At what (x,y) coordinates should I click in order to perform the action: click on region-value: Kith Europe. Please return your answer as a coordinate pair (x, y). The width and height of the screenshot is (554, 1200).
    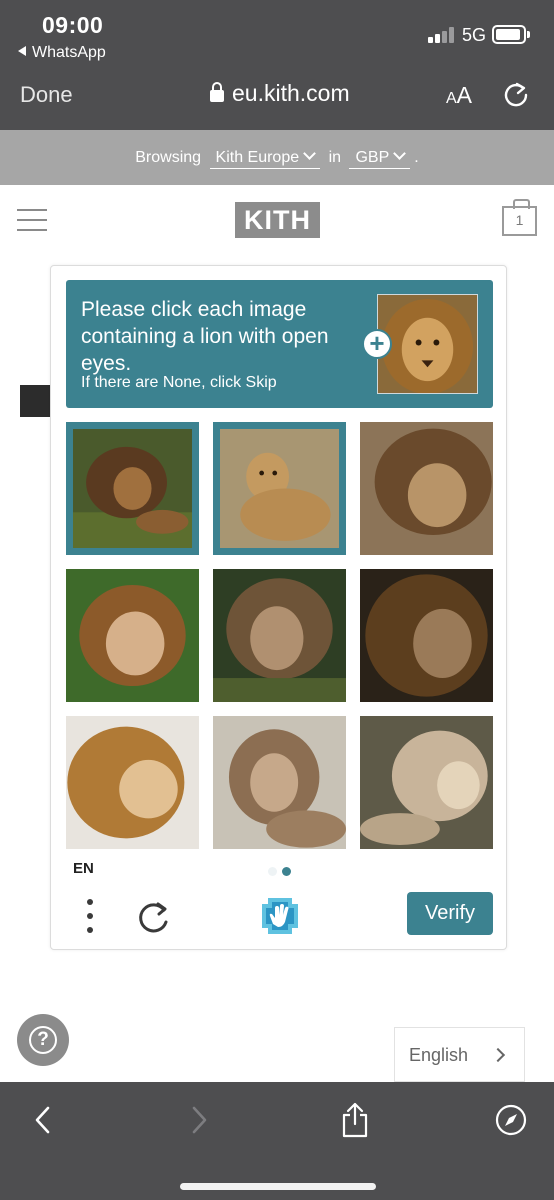
    Looking at the image, I should click on (257, 157).